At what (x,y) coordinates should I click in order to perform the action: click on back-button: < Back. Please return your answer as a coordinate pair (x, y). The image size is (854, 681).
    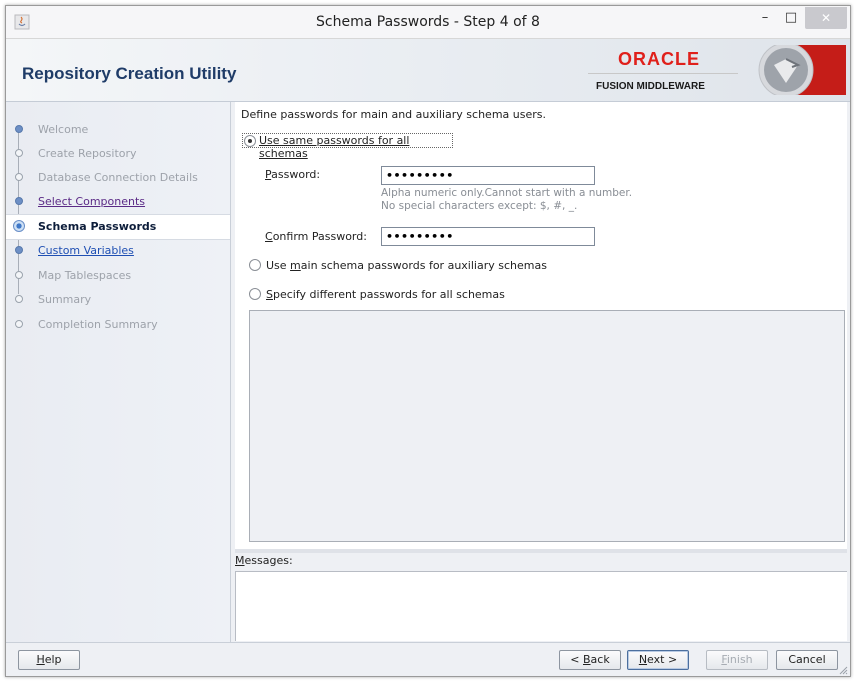
    Looking at the image, I should click on (590, 660).